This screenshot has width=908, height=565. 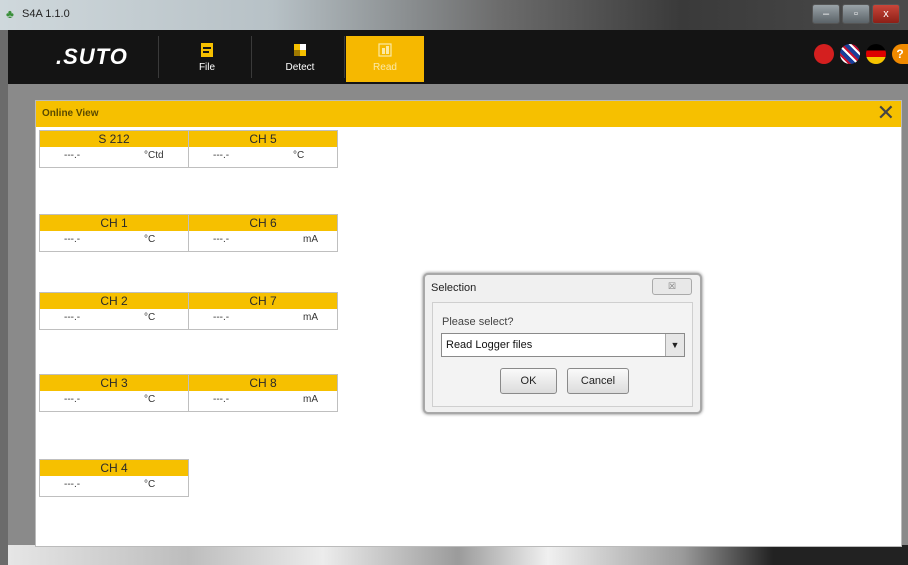 I want to click on maximize-button: ▫, so click(x=856, y=14).